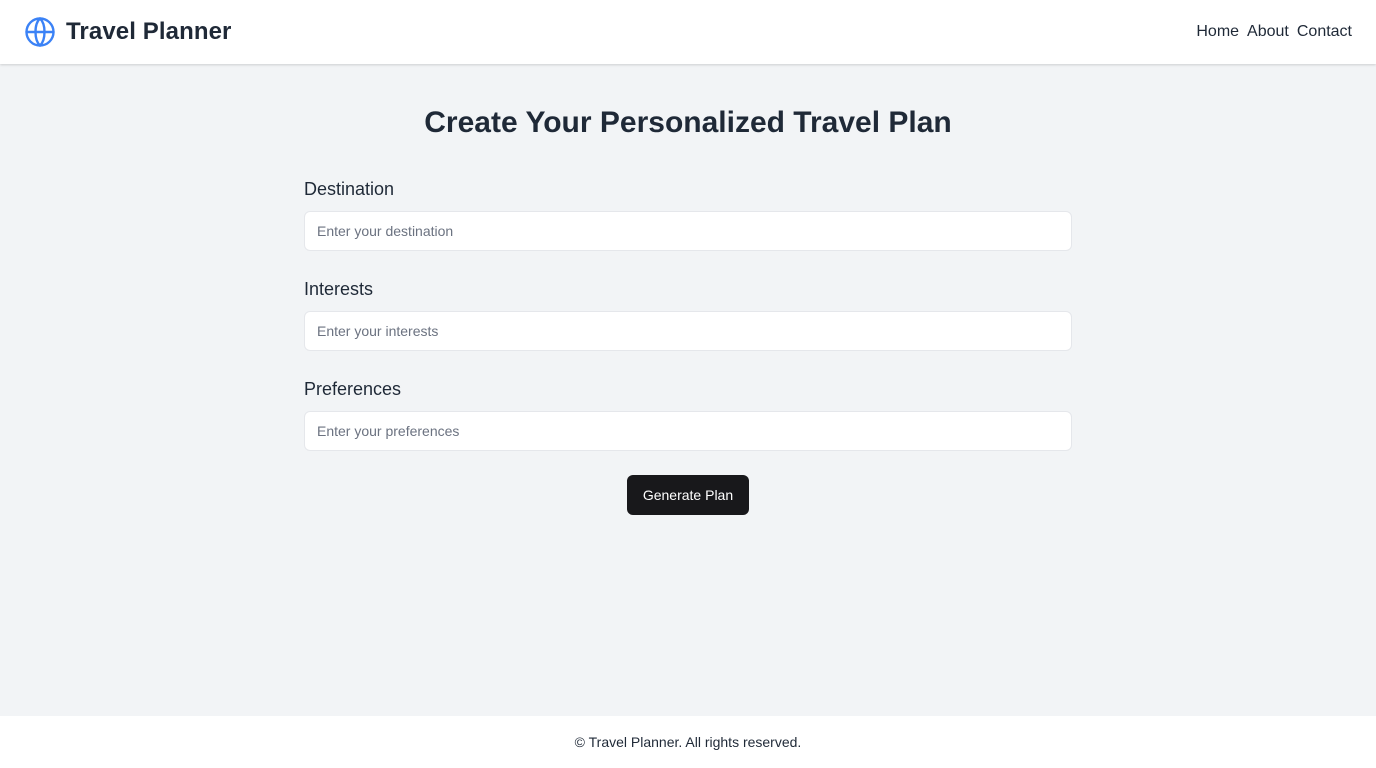 This screenshot has width=1376, height=768. Describe the element at coordinates (688, 331) in the screenshot. I see `interests-input` at that location.